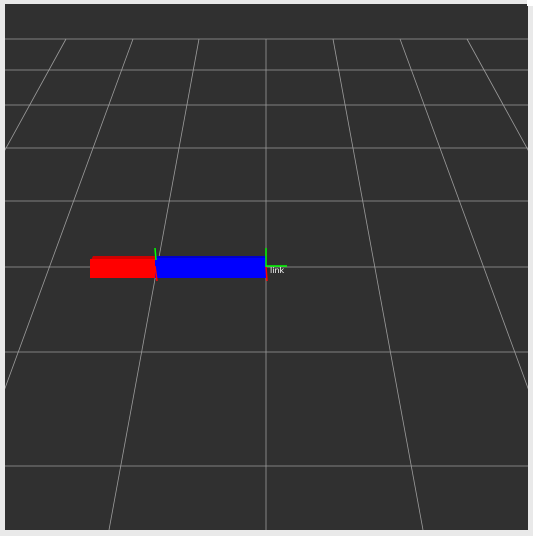 The image size is (533, 536). Describe the element at coordinates (276, 265) in the screenshot. I see `link-axes` at that location.